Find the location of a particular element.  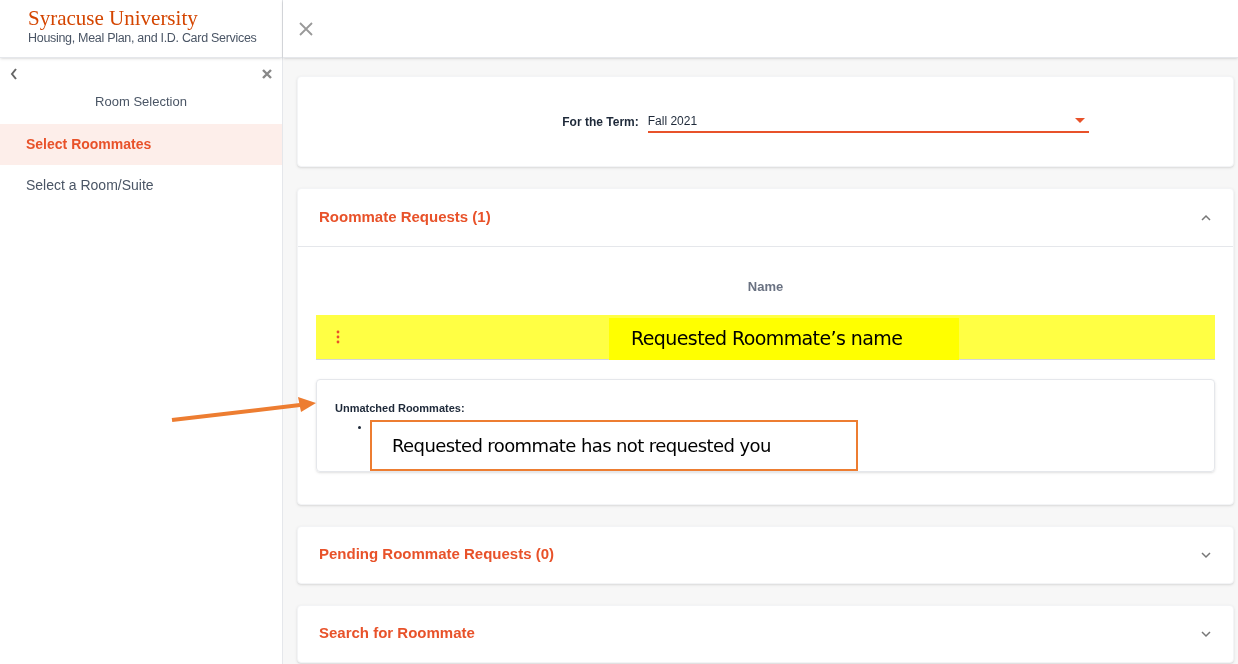

back-chevron-icon is located at coordinates (14, 74).